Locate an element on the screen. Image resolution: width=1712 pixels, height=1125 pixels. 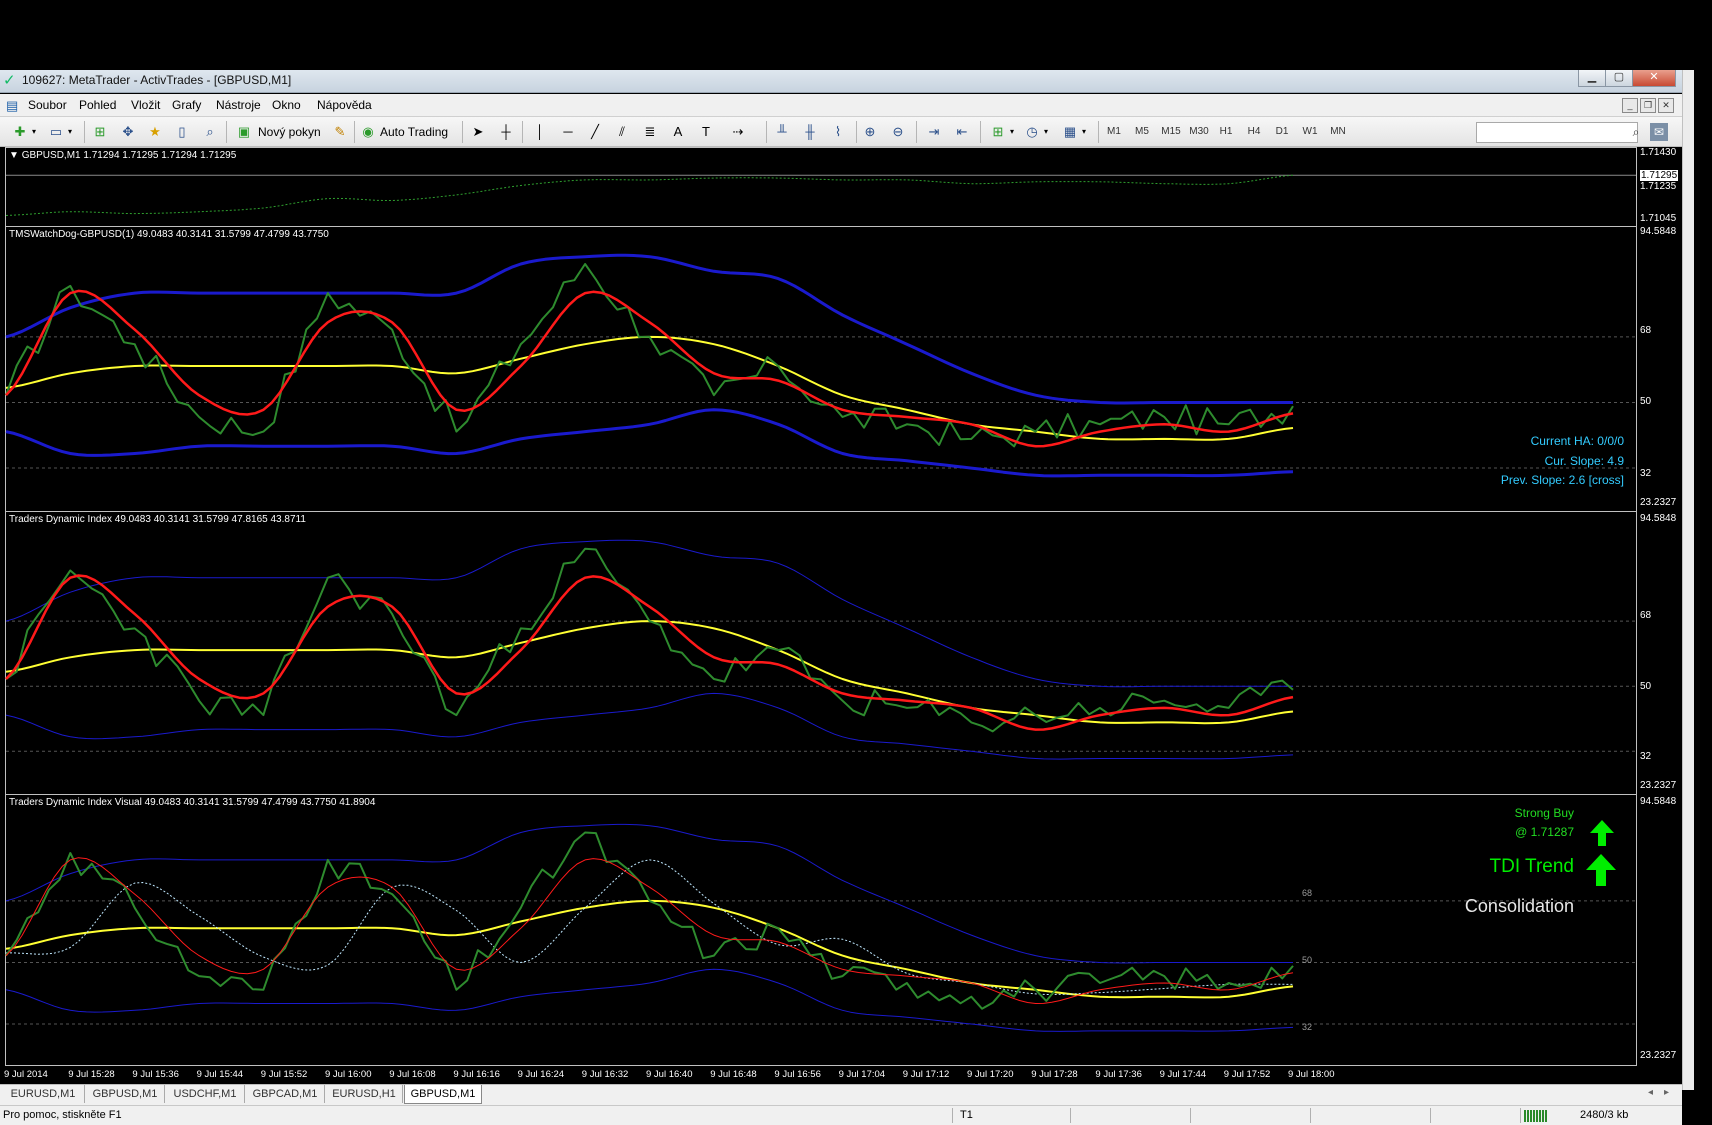
prev-slope-text: Prev. Slope: 2.6 [cross] is located at coordinates (1562, 480).